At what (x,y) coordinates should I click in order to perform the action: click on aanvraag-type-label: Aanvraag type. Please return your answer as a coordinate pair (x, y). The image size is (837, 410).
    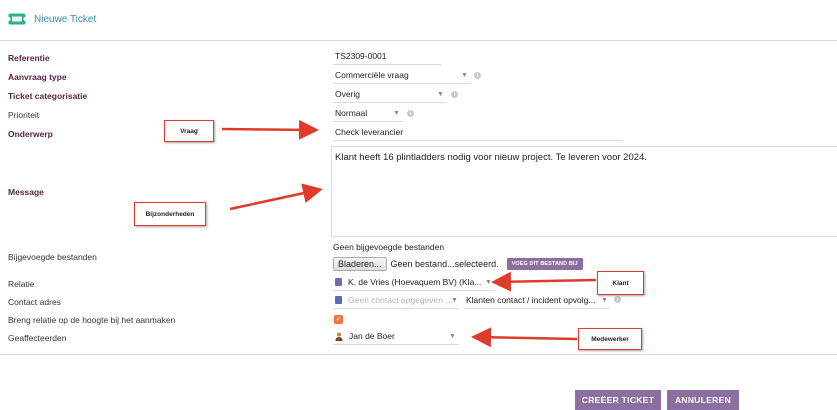
    Looking at the image, I should click on (37, 77).